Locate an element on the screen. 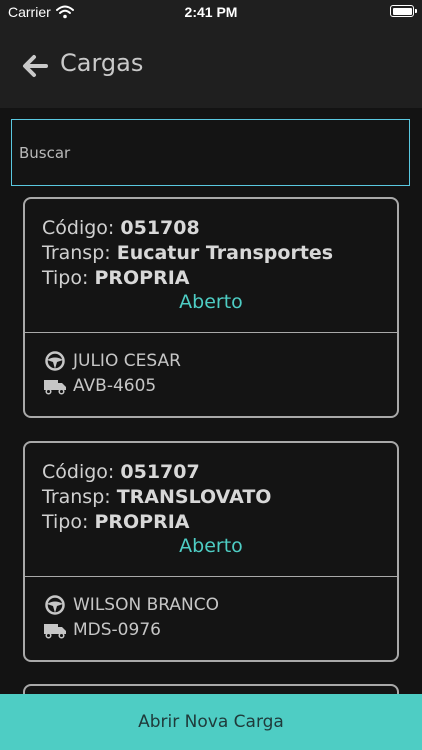 This screenshot has width=422, height=750. vehicle-row: AVB-4605 is located at coordinates (220, 385).